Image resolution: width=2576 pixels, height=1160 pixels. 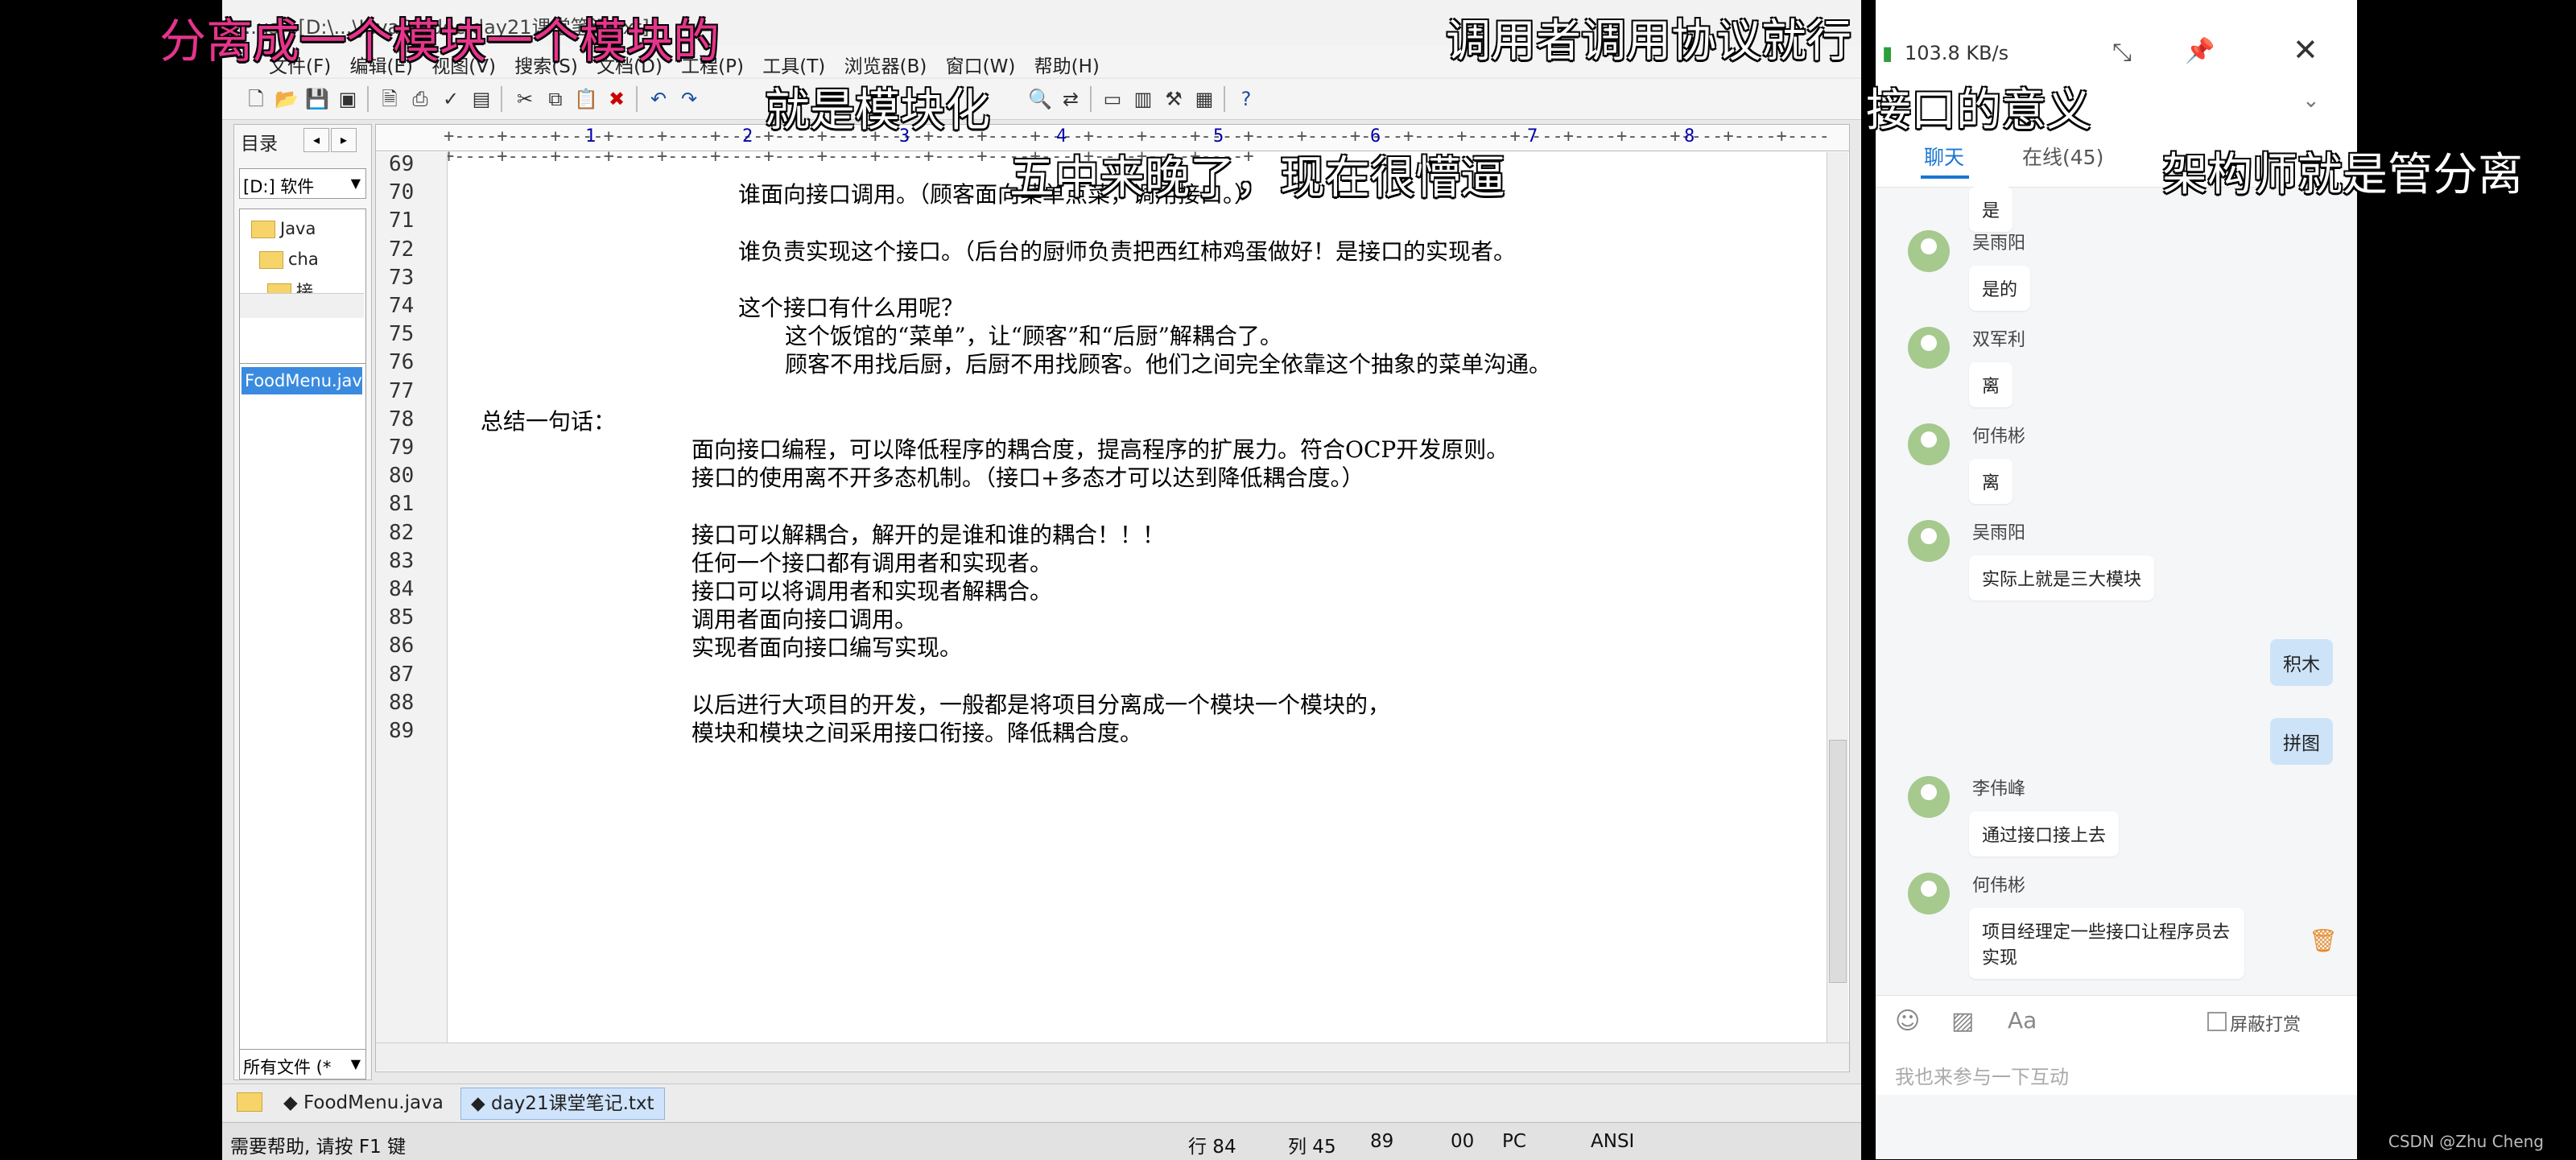 I want to click on document-tabs: ◆ FoodMenu.java ◆ day21课堂笔记.txt, so click(x=1041, y=1102).